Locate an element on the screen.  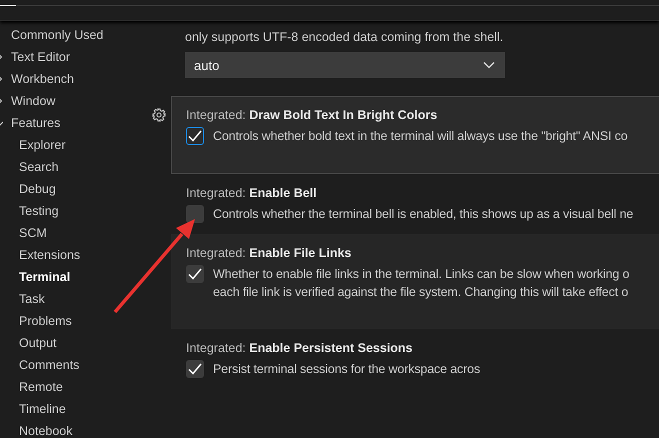
sidebar-item: Commonly Used is located at coordinates (75, 35).